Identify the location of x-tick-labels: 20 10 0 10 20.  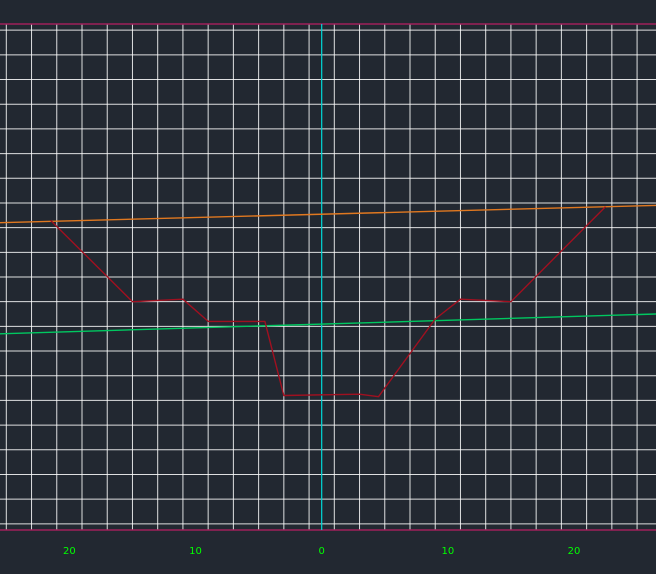
(321, 551).